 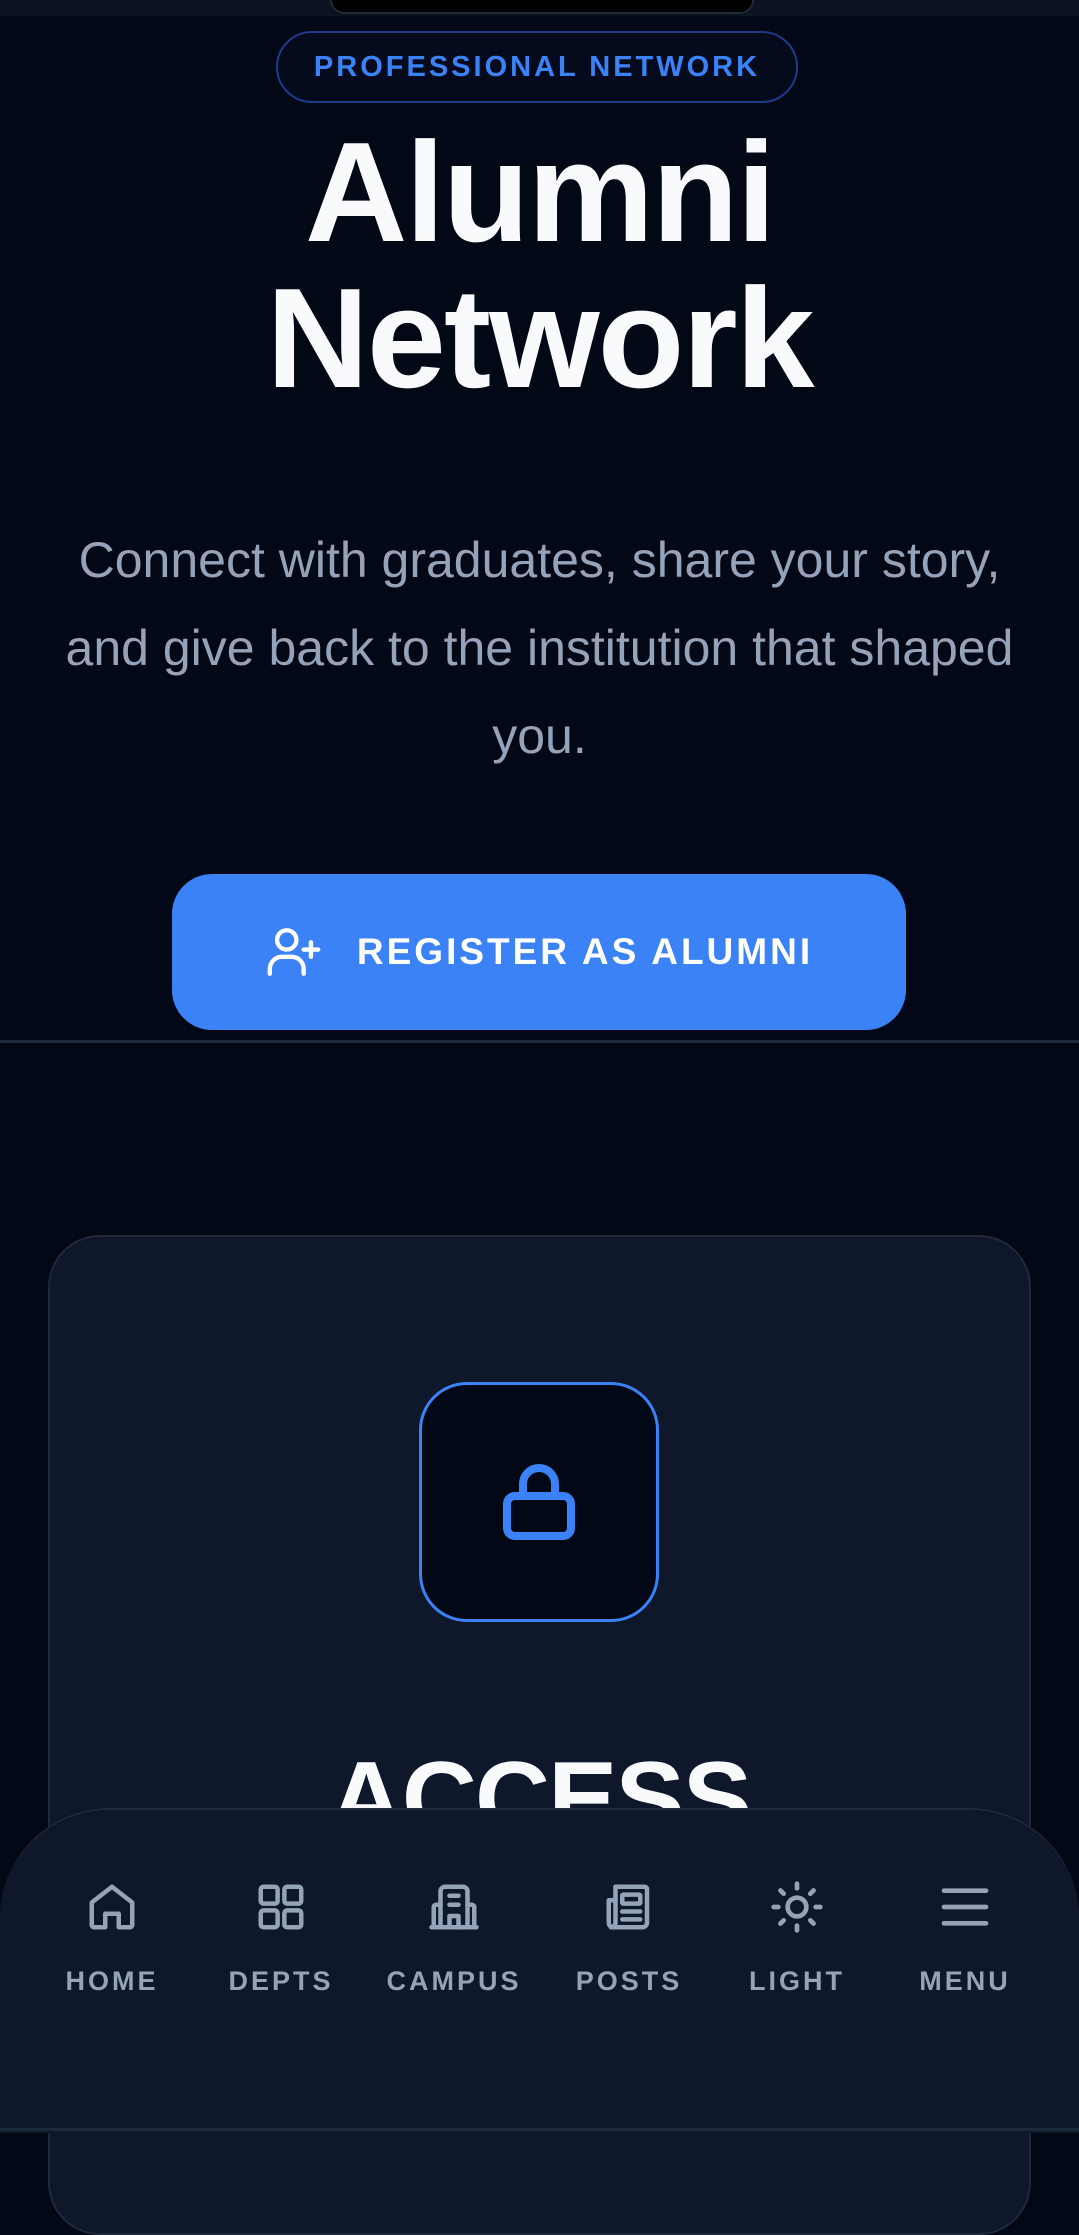 What do you see at coordinates (454, 1948) in the screenshot?
I see `nav-item-campus: CAMPUS` at bounding box center [454, 1948].